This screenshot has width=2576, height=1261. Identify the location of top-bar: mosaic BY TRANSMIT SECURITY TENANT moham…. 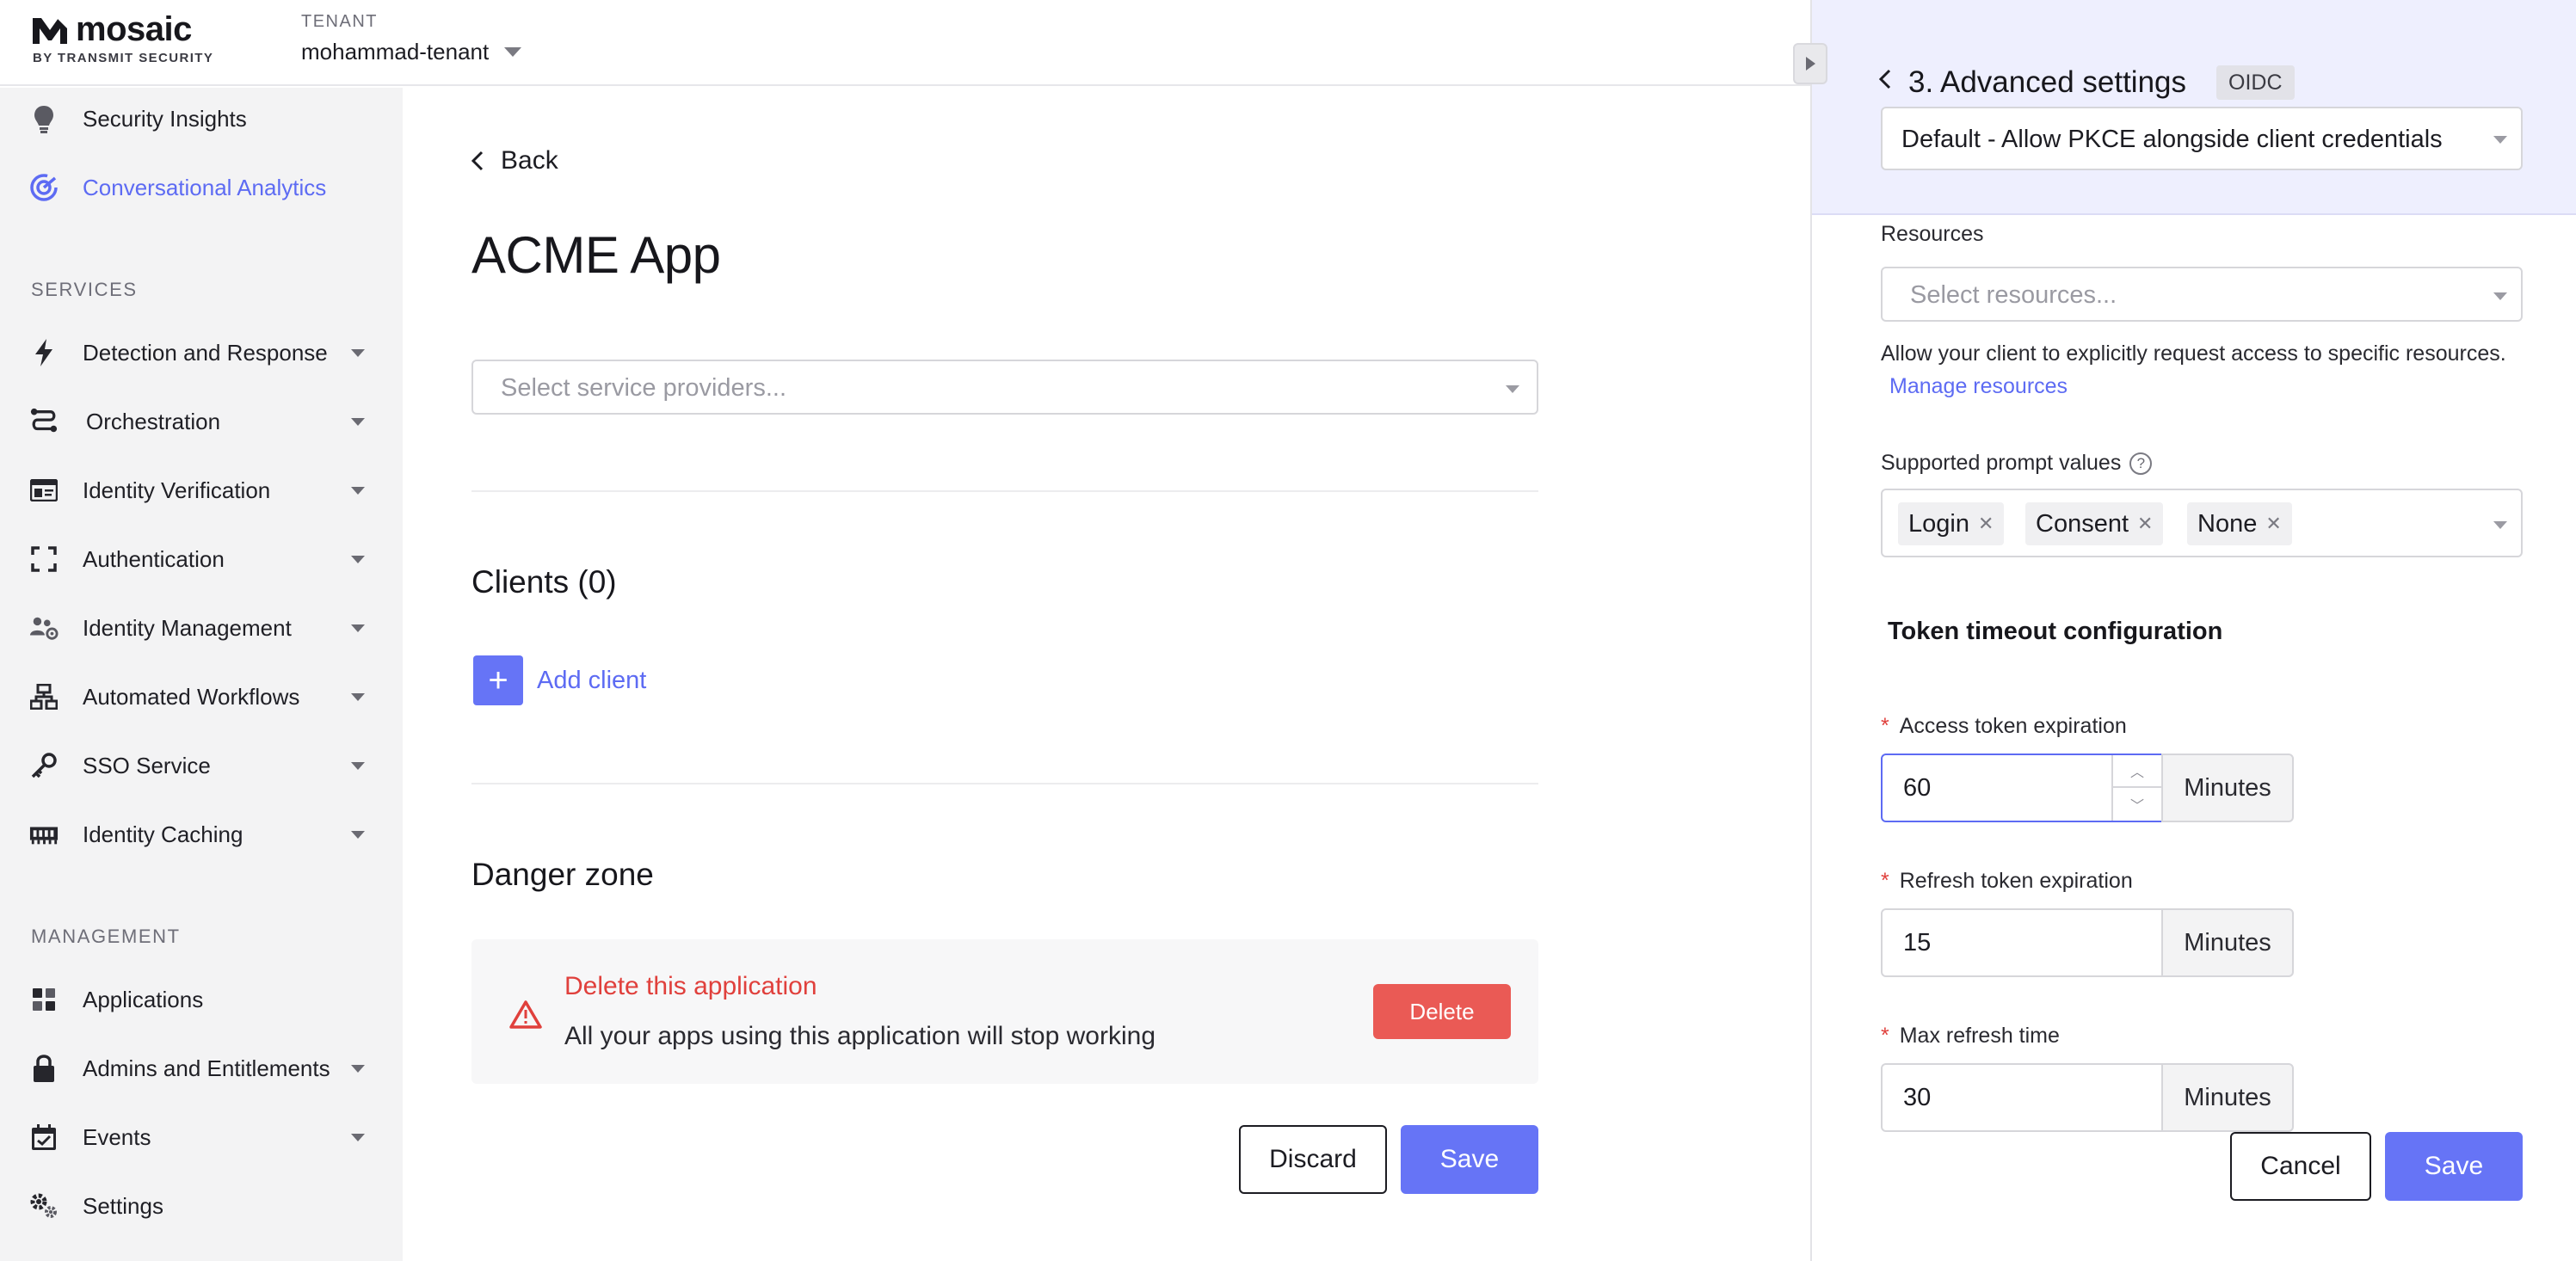
(905, 43).